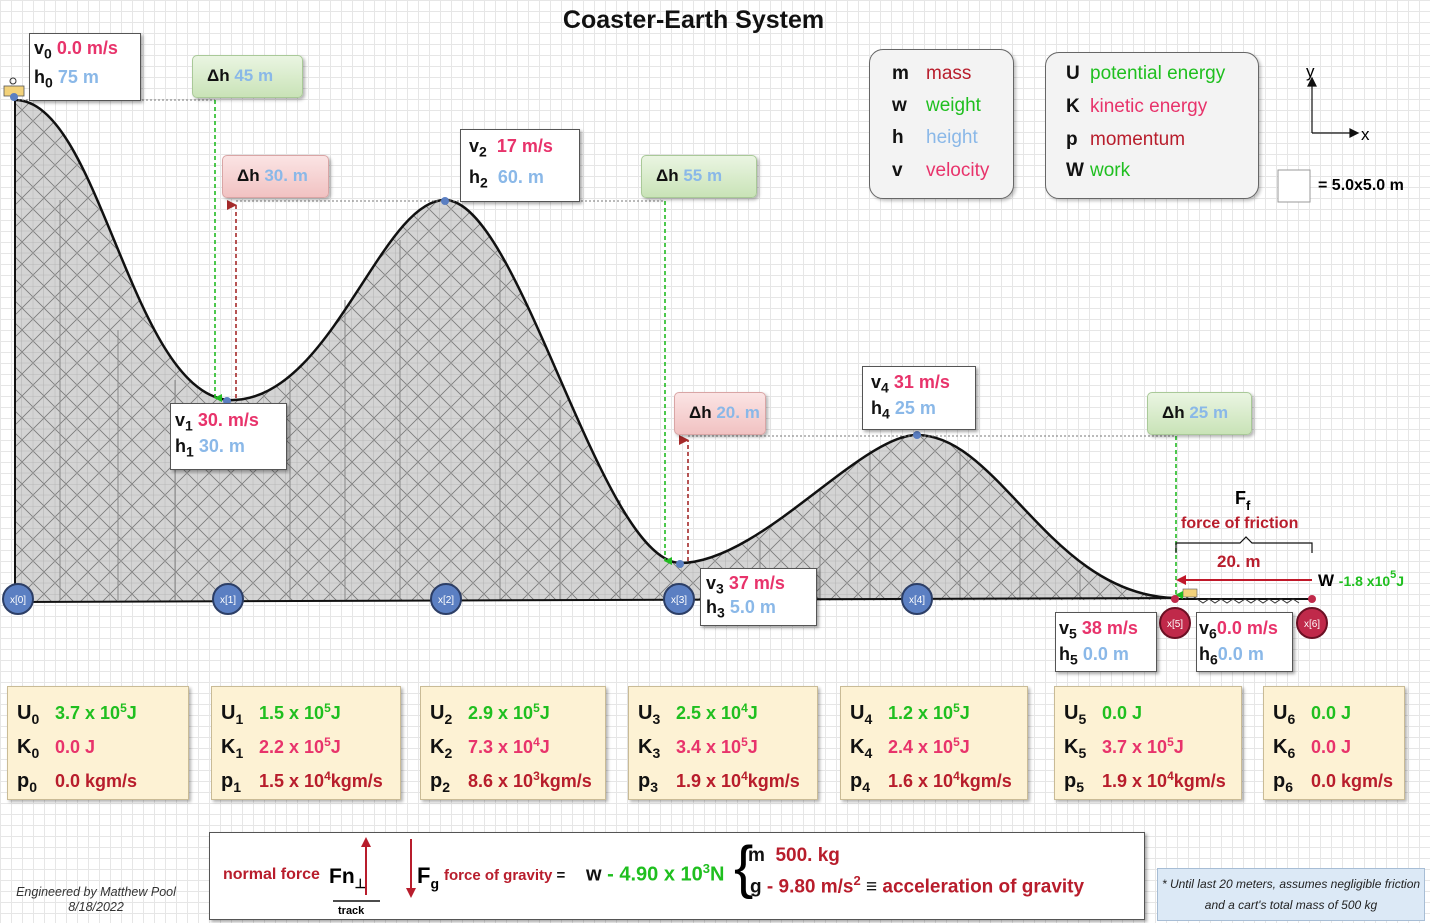  I want to click on point-3-box: v3 37 m/s h3 5.0 m, so click(758, 597).